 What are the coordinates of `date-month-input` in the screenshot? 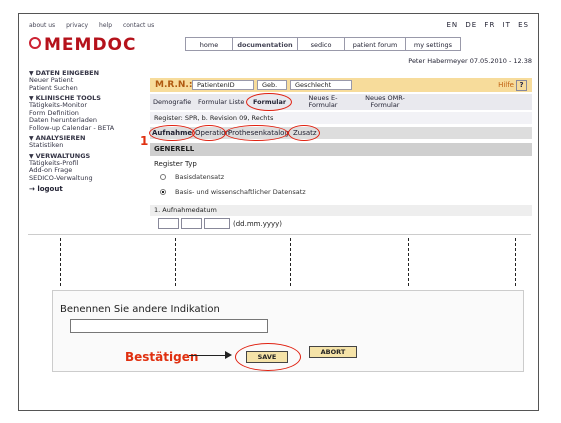 It's located at (191, 223).